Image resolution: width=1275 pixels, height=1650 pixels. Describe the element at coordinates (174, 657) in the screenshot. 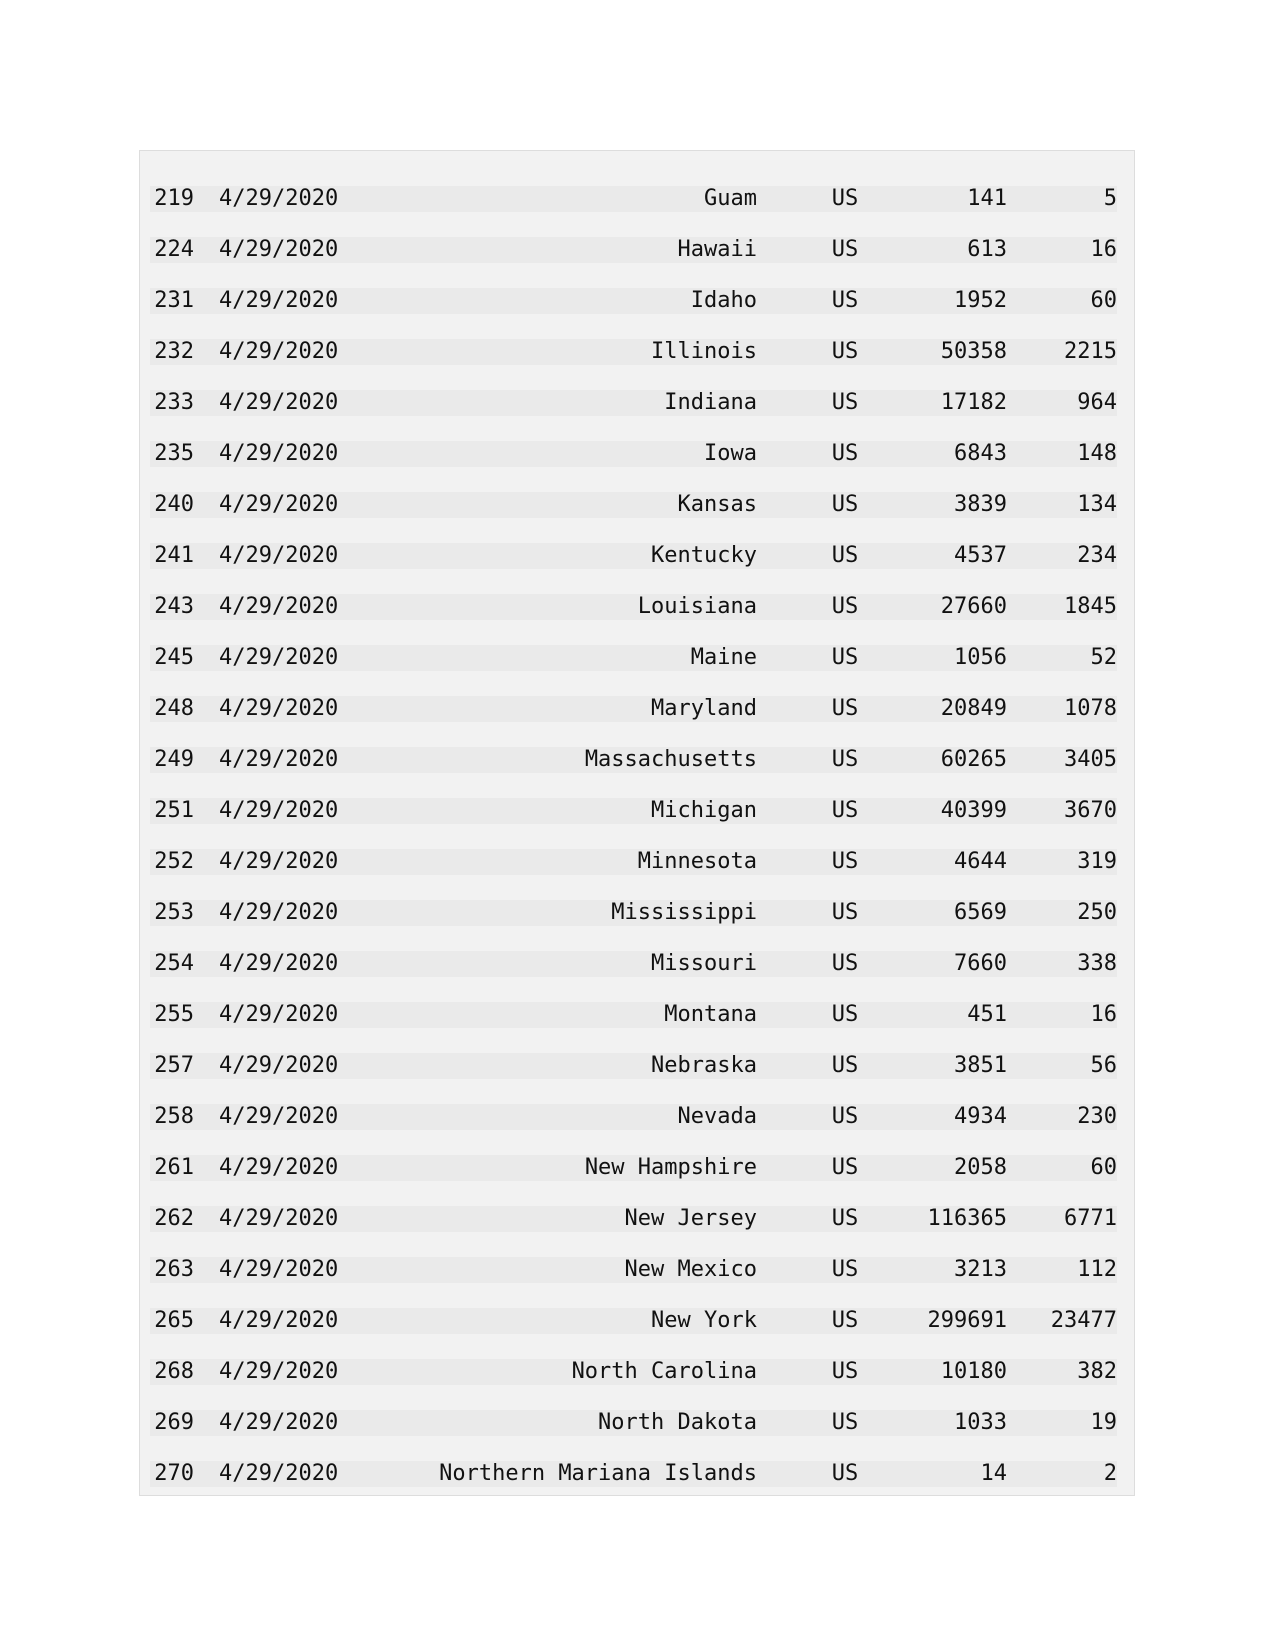

I see `row-index-cell: 245` at that location.